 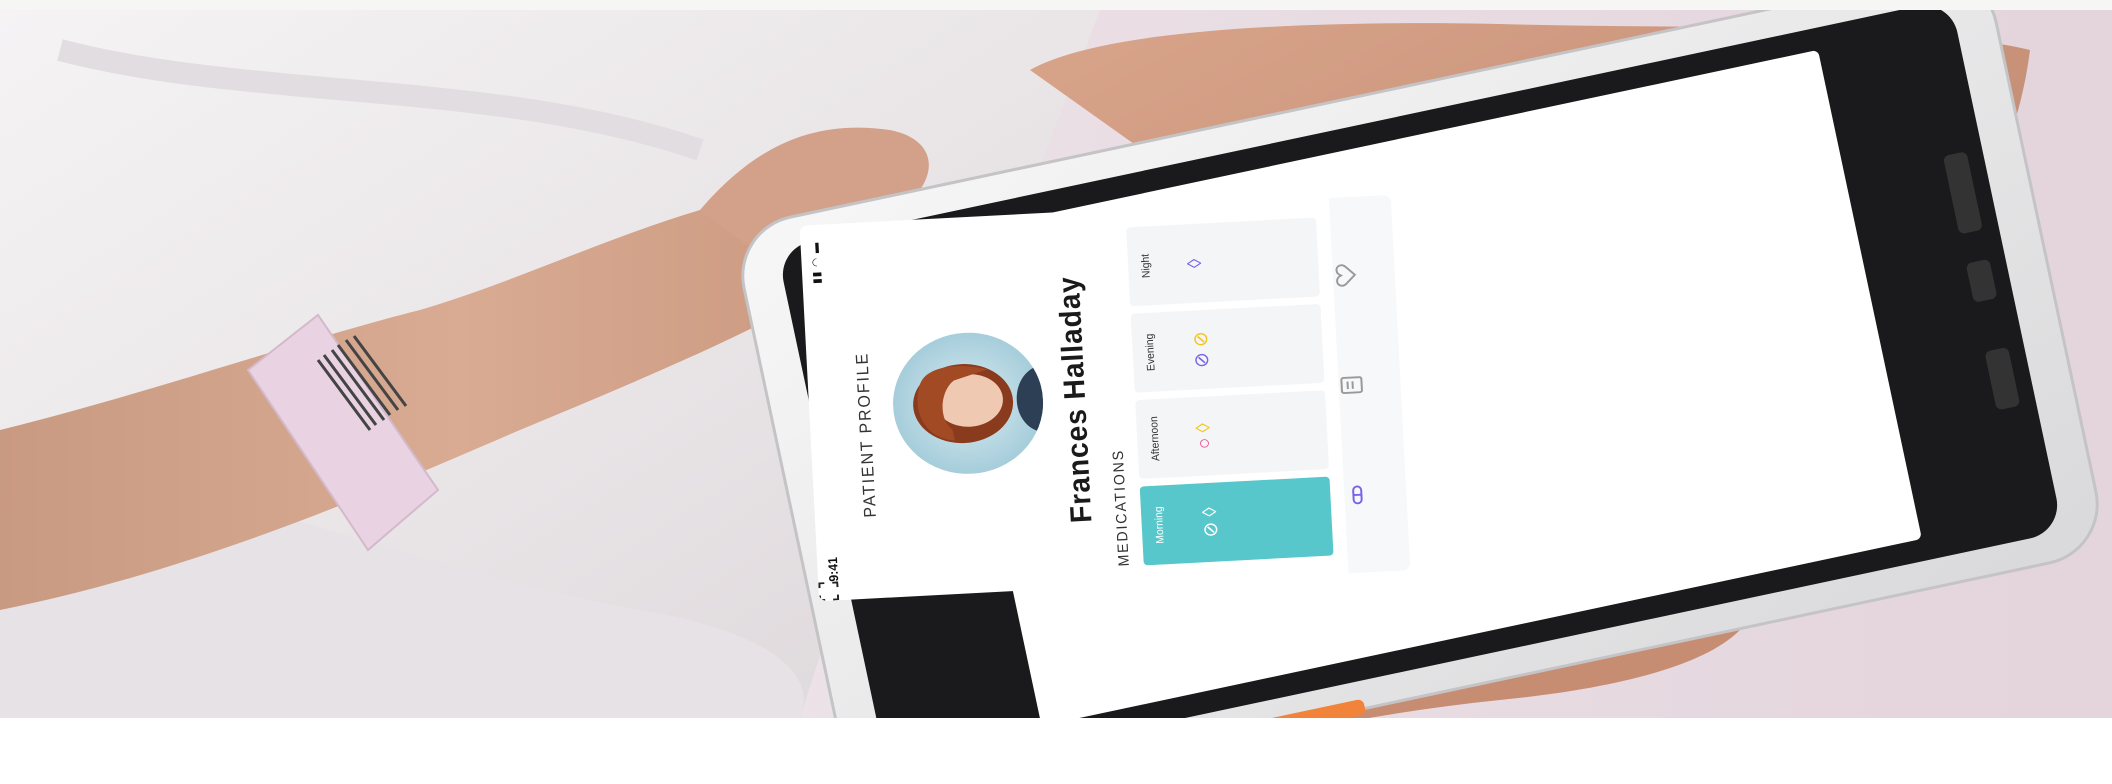 I want to click on medications-label: MEDICATIONS, so click(x=1121, y=507).